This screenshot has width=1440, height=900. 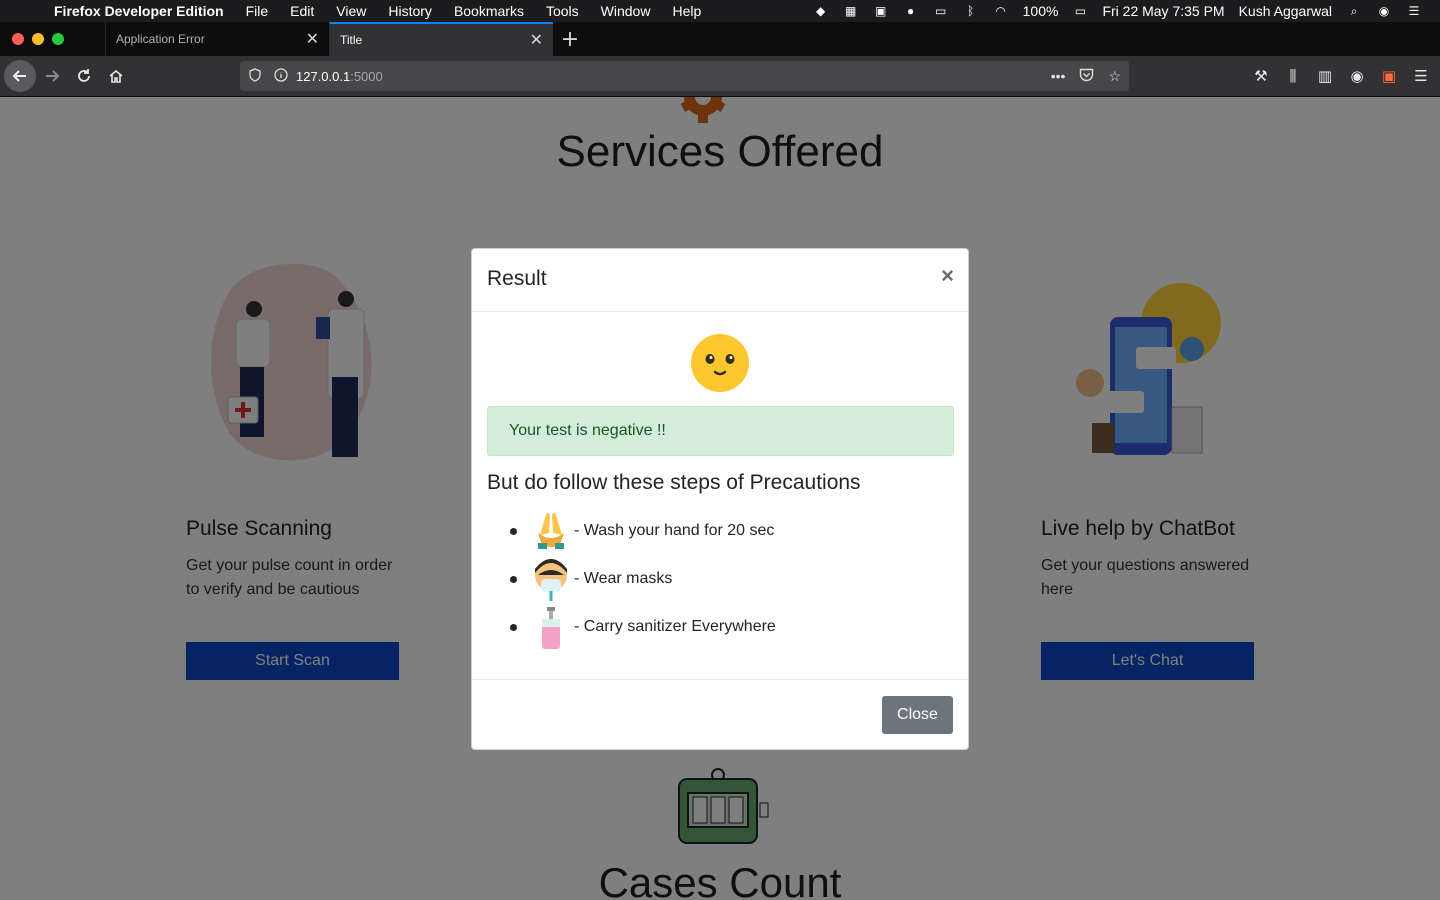 What do you see at coordinates (1421, 76) in the screenshot?
I see `hamburger-menu-icon: ☰` at bounding box center [1421, 76].